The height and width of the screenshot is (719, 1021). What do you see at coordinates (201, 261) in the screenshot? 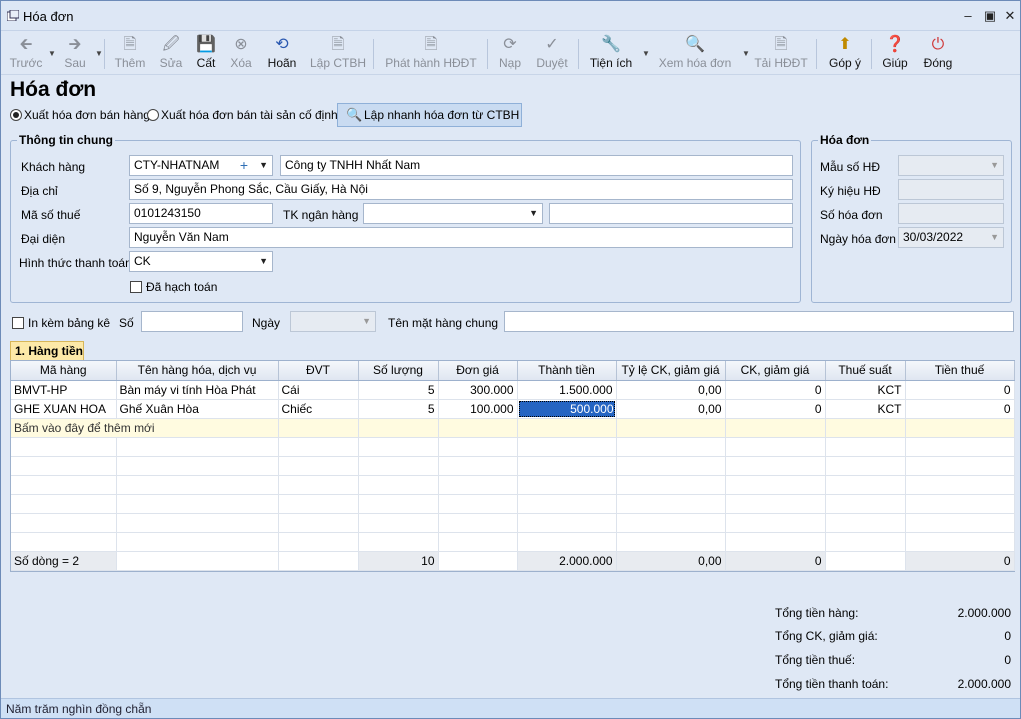
I see `payment-method-select: CK ▼` at bounding box center [201, 261].